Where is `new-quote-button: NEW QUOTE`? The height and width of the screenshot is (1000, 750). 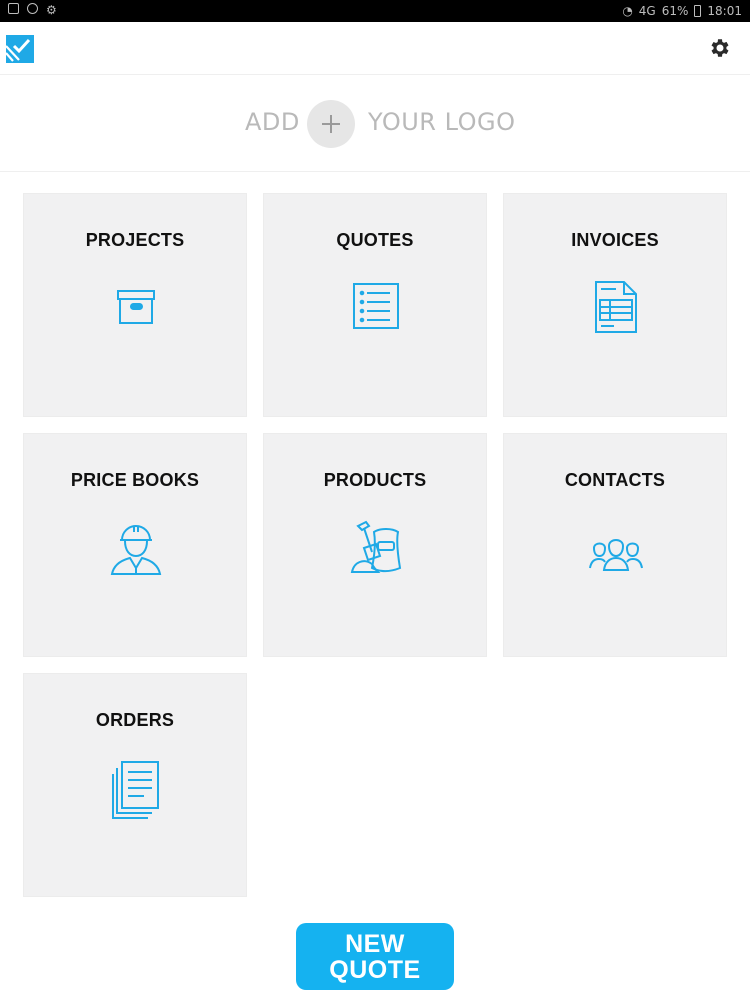 new-quote-button: NEW QUOTE is located at coordinates (375, 956).